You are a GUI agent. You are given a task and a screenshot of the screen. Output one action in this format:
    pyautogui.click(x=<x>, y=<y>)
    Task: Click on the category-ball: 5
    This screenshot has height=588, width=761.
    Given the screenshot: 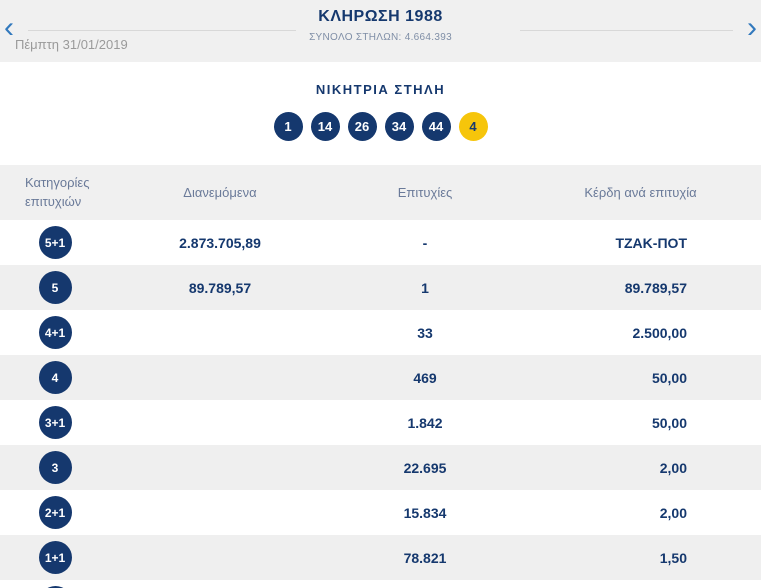 What is the action you would take?
    pyautogui.click(x=55, y=287)
    